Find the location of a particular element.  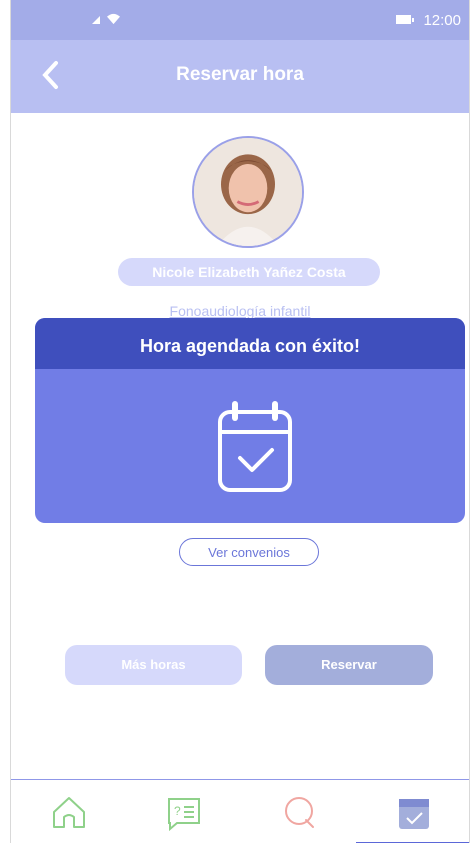

modal-header: Hora agendada con éxito! is located at coordinates (250, 343).